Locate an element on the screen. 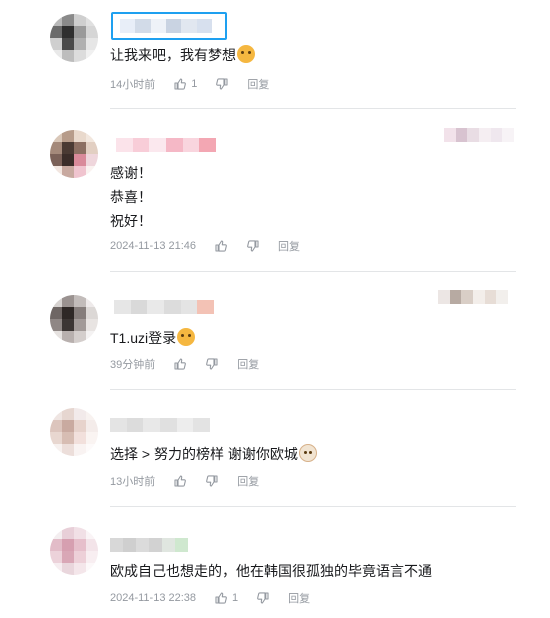 The width and height of the screenshot is (550, 618). comment-time: 39分钟前 is located at coordinates (133, 365).